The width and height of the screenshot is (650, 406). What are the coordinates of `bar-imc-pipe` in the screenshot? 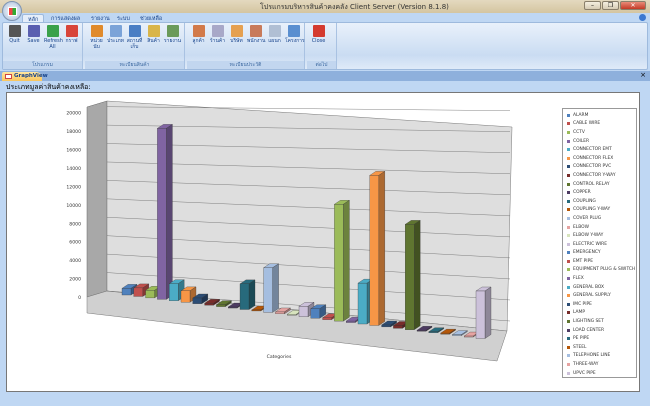 It's located at (386, 326).